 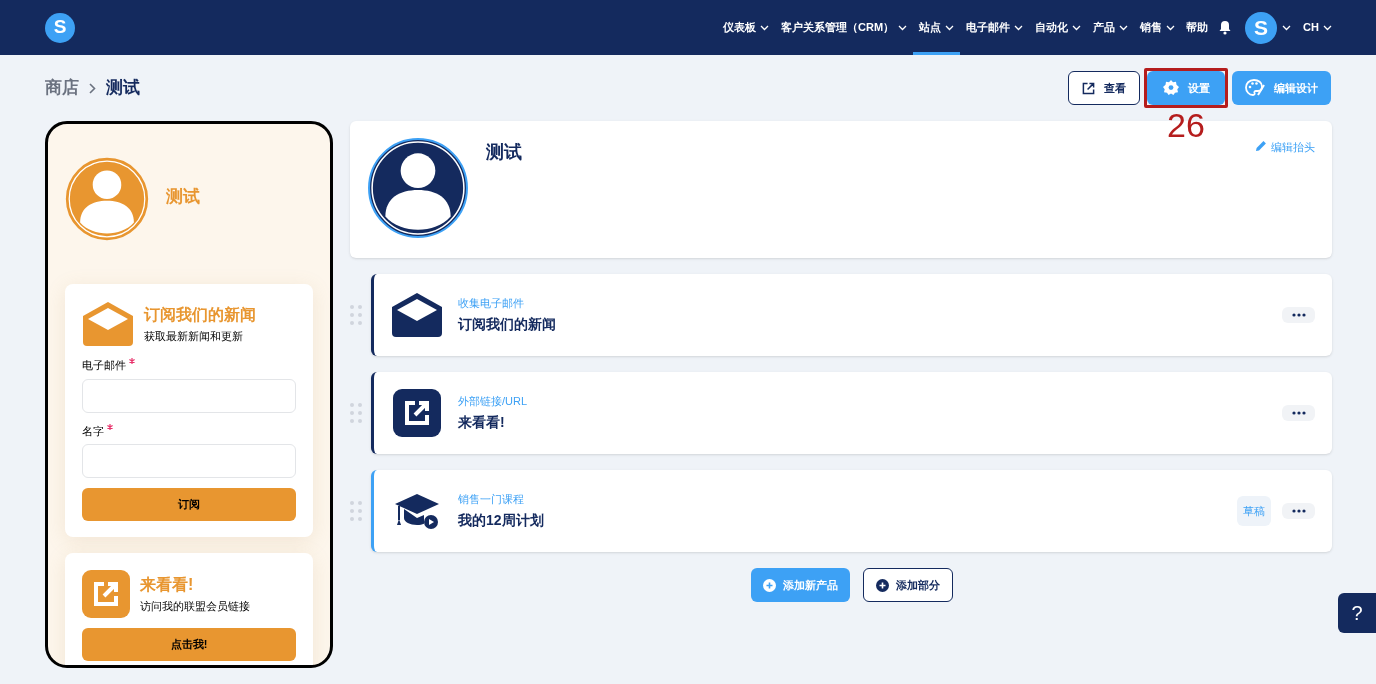 I want to click on section-card: 外部链接/URL 来看看!, so click(x=851, y=413).